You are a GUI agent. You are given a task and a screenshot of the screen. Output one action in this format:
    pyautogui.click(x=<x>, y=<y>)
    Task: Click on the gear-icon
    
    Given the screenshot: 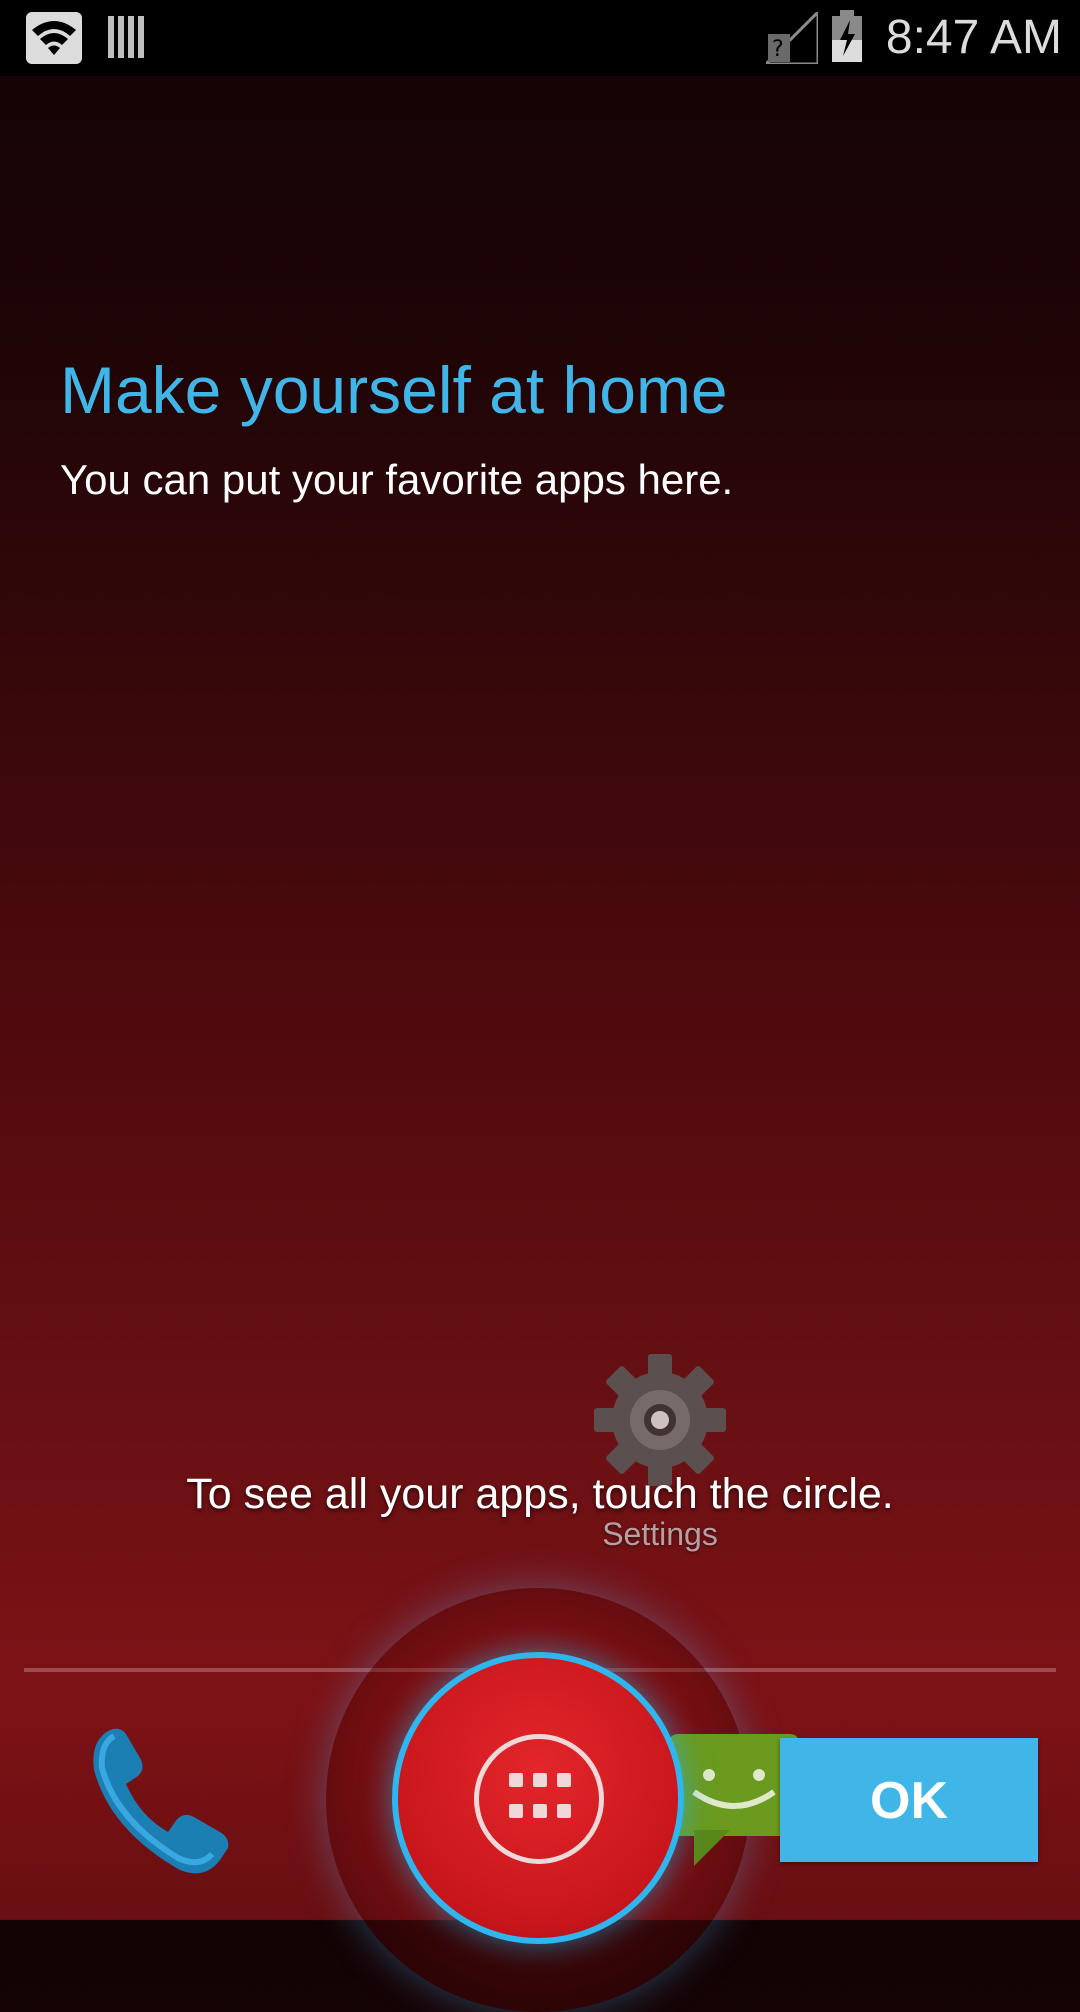 What is the action you would take?
    pyautogui.click(x=660, y=1420)
    